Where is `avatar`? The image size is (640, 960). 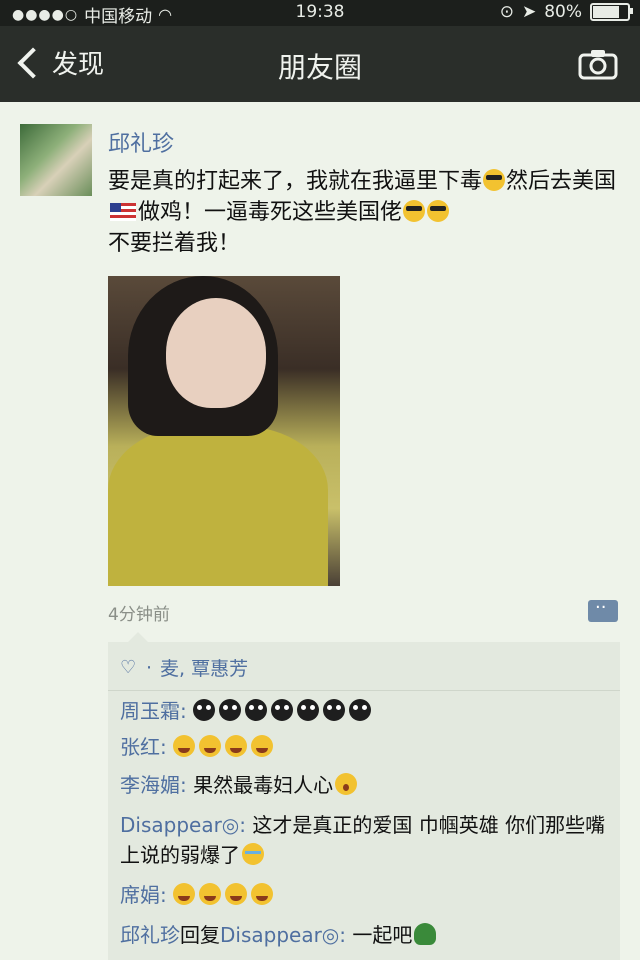
avatar is located at coordinates (56, 160).